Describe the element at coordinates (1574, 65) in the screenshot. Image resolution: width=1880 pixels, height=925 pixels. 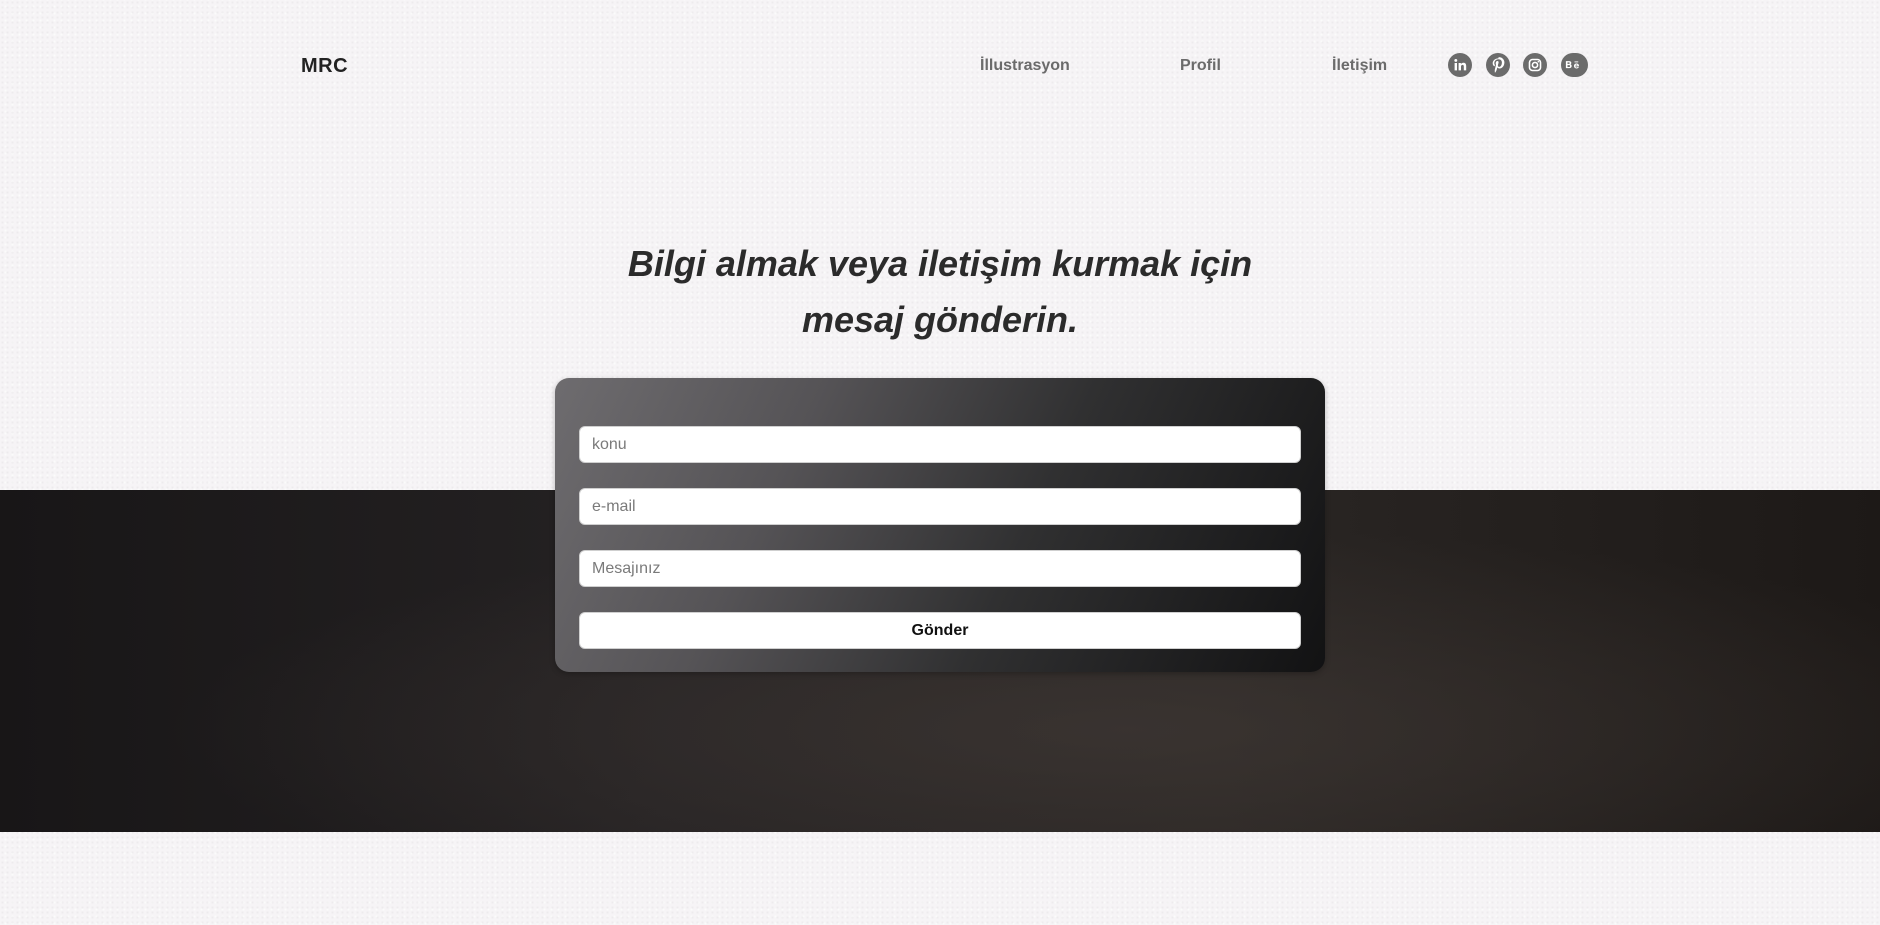
I see `behance-icon` at that location.